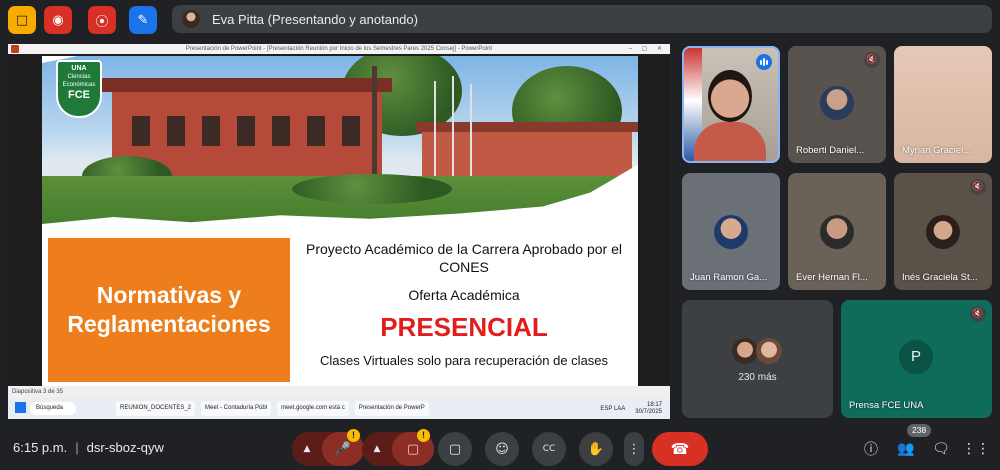 The width and height of the screenshot is (1000, 470). I want to click on no-captions-icon: □, so click(22, 20).